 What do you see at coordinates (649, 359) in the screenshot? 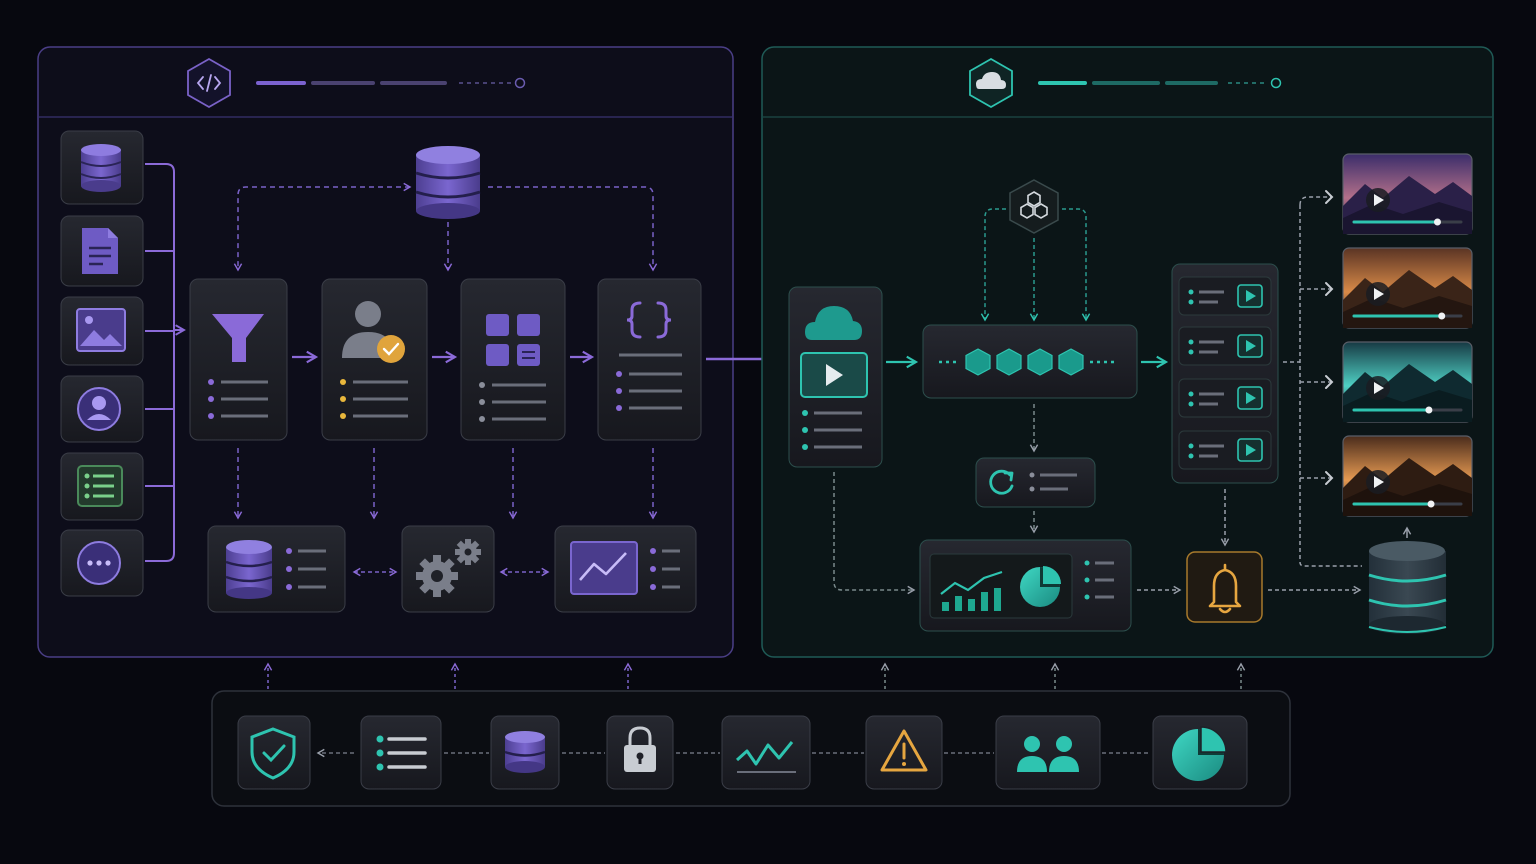
I see `json-card` at bounding box center [649, 359].